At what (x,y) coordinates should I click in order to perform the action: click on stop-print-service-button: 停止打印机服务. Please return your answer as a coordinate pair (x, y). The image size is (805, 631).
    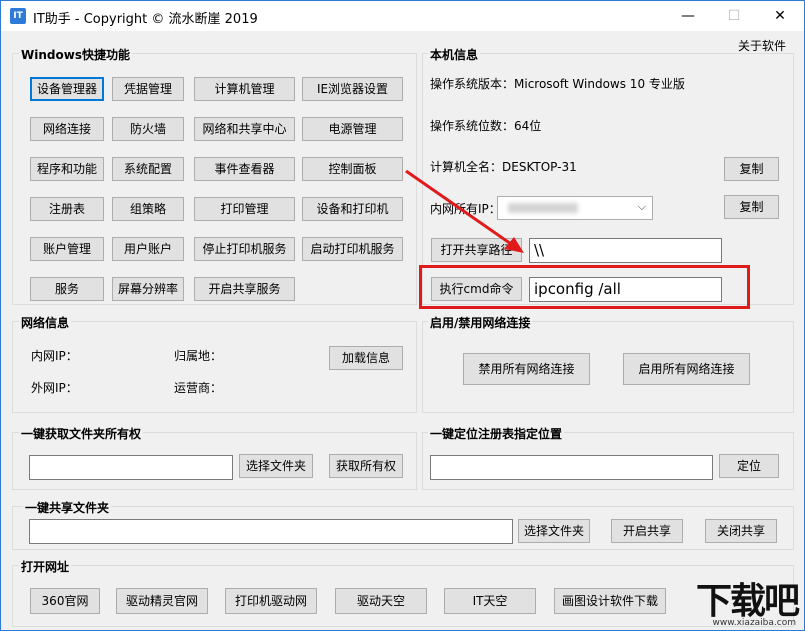
    Looking at the image, I should click on (244, 249).